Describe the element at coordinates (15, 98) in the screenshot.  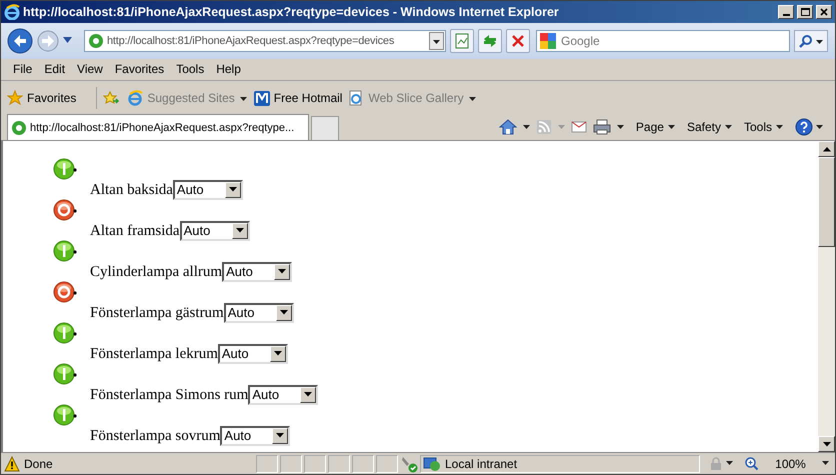
I see `star-icon` at that location.